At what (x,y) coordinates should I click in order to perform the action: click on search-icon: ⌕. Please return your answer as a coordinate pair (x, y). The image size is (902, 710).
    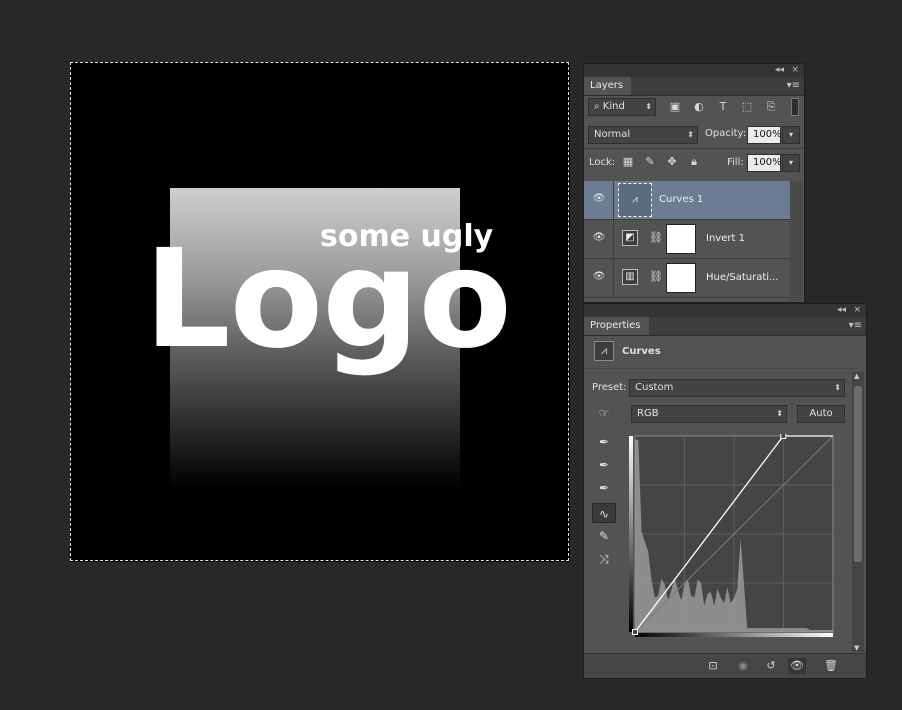
    Looking at the image, I should click on (598, 106).